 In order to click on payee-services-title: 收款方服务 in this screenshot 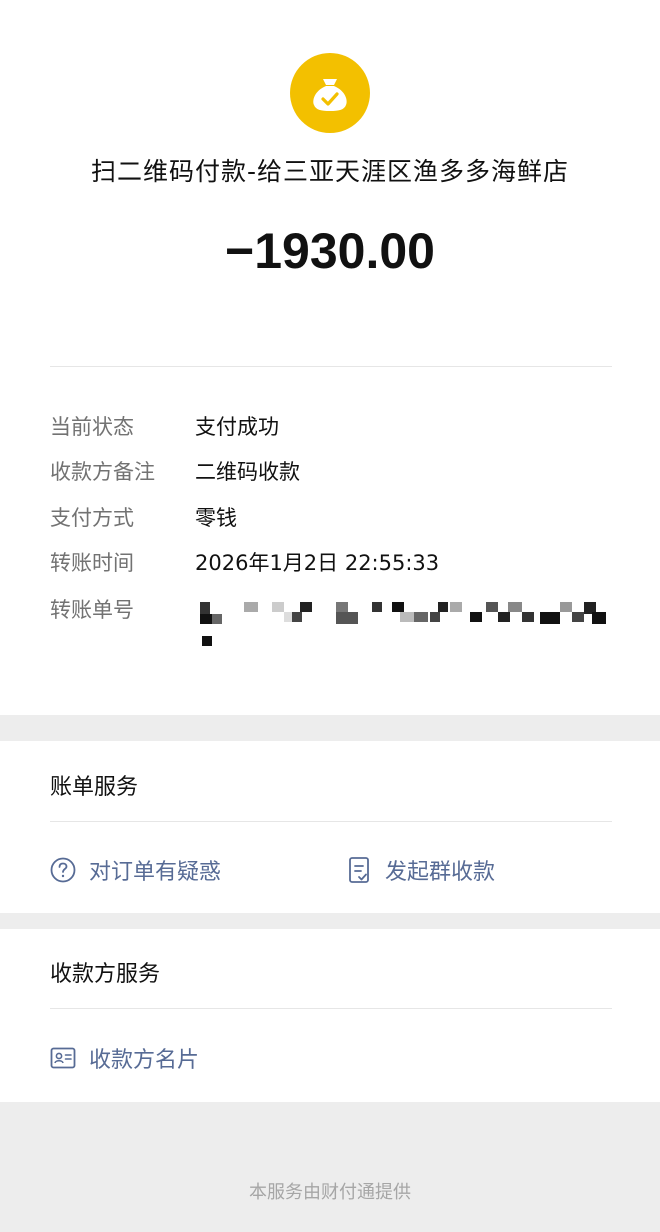, I will do `click(105, 974)`.